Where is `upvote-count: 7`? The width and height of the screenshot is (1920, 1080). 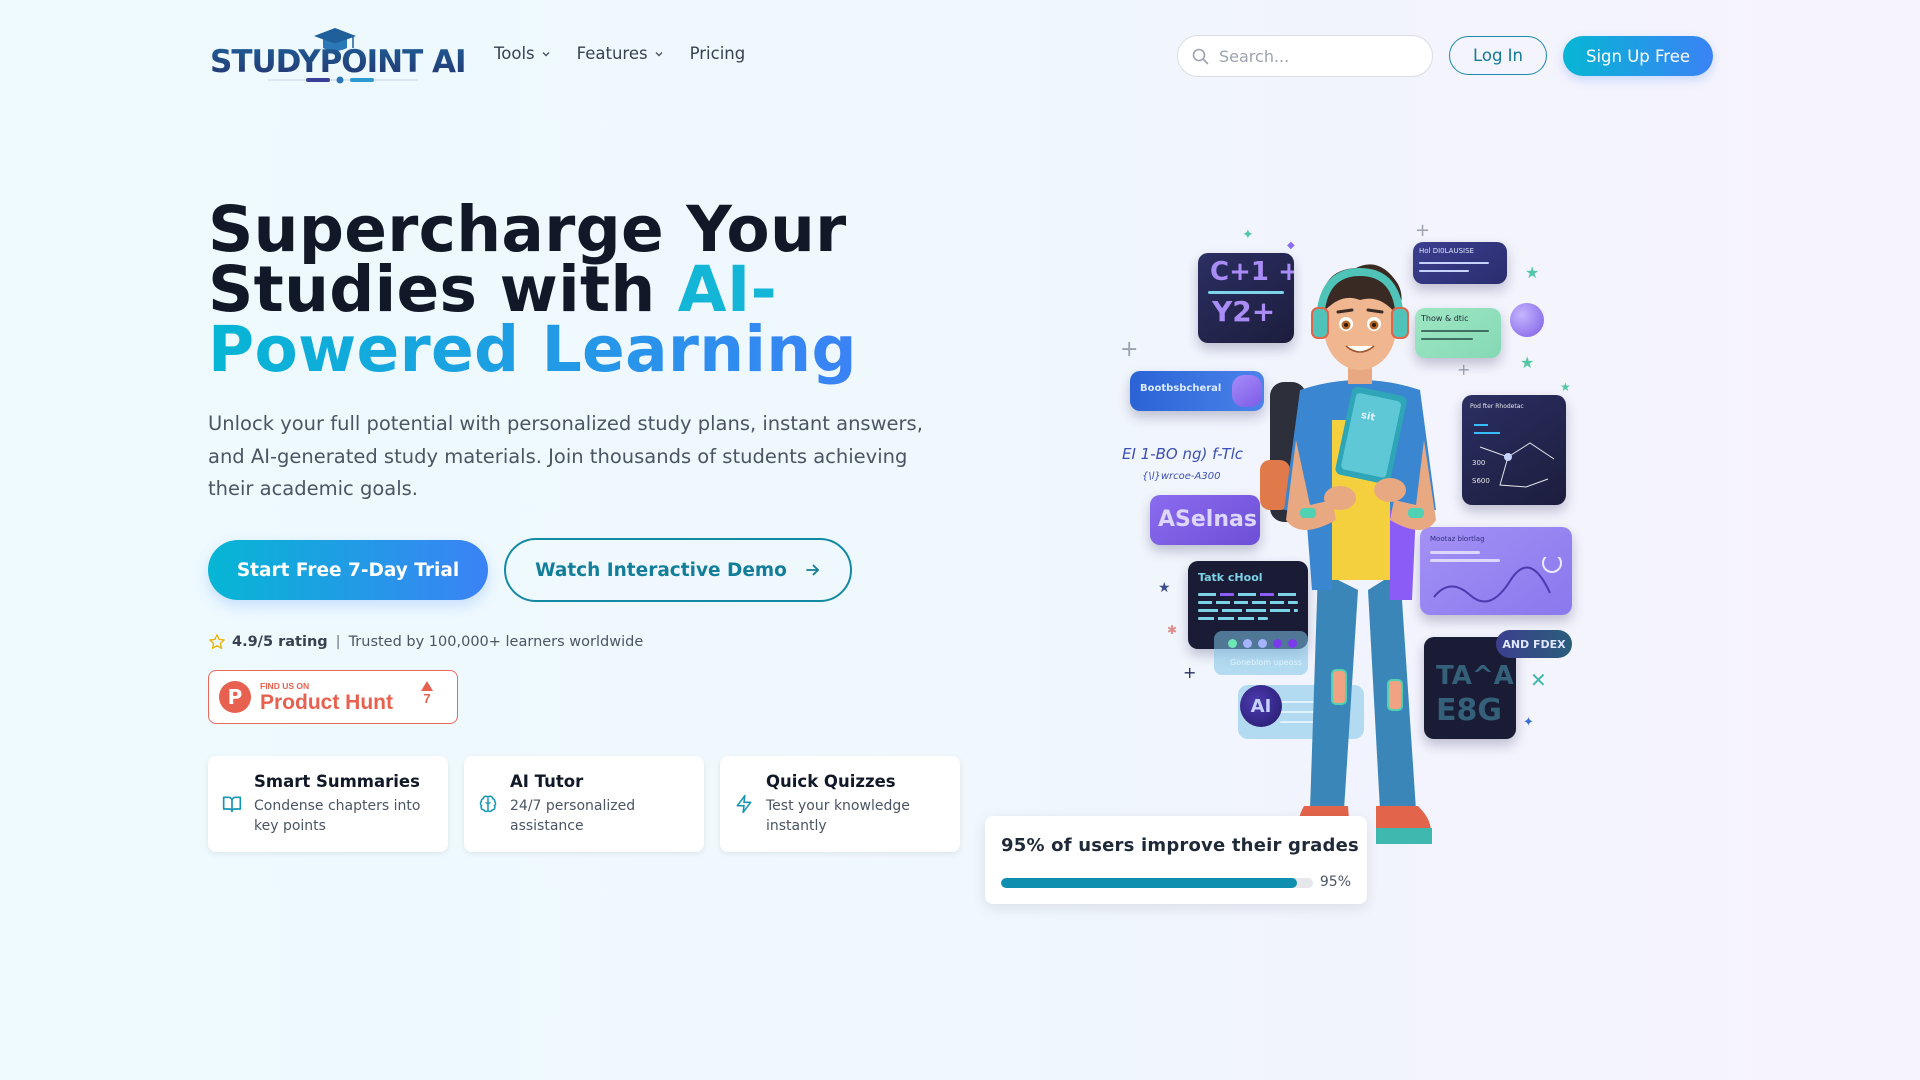
upvote-count: 7 is located at coordinates (427, 698).